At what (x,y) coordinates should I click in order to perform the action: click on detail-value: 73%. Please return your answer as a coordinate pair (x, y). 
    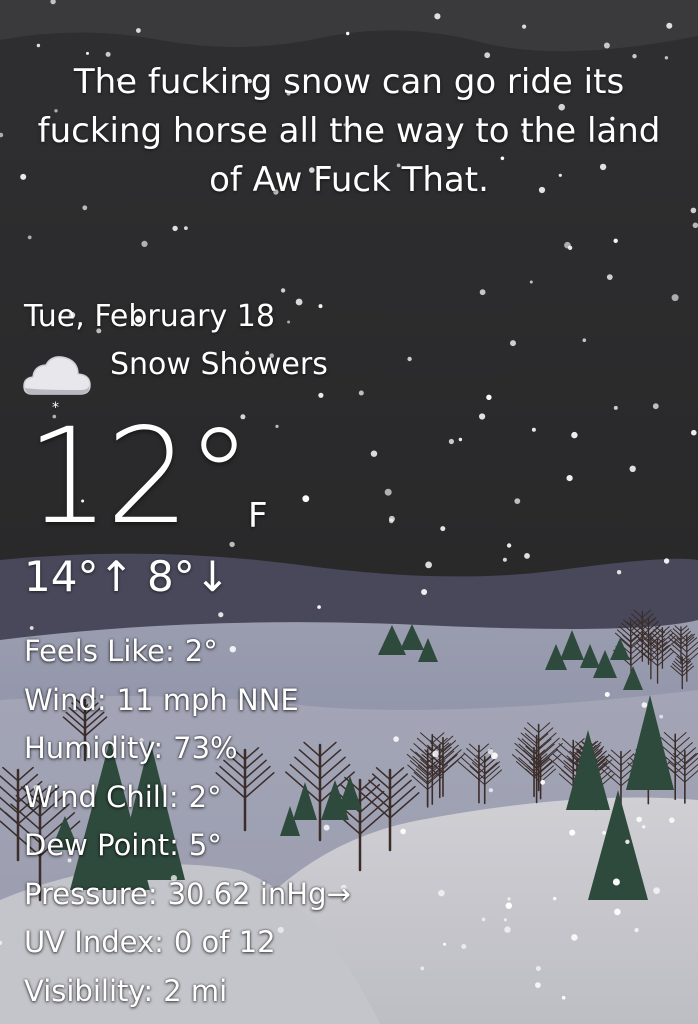
    Looking at the image, I should click on (205, 748).